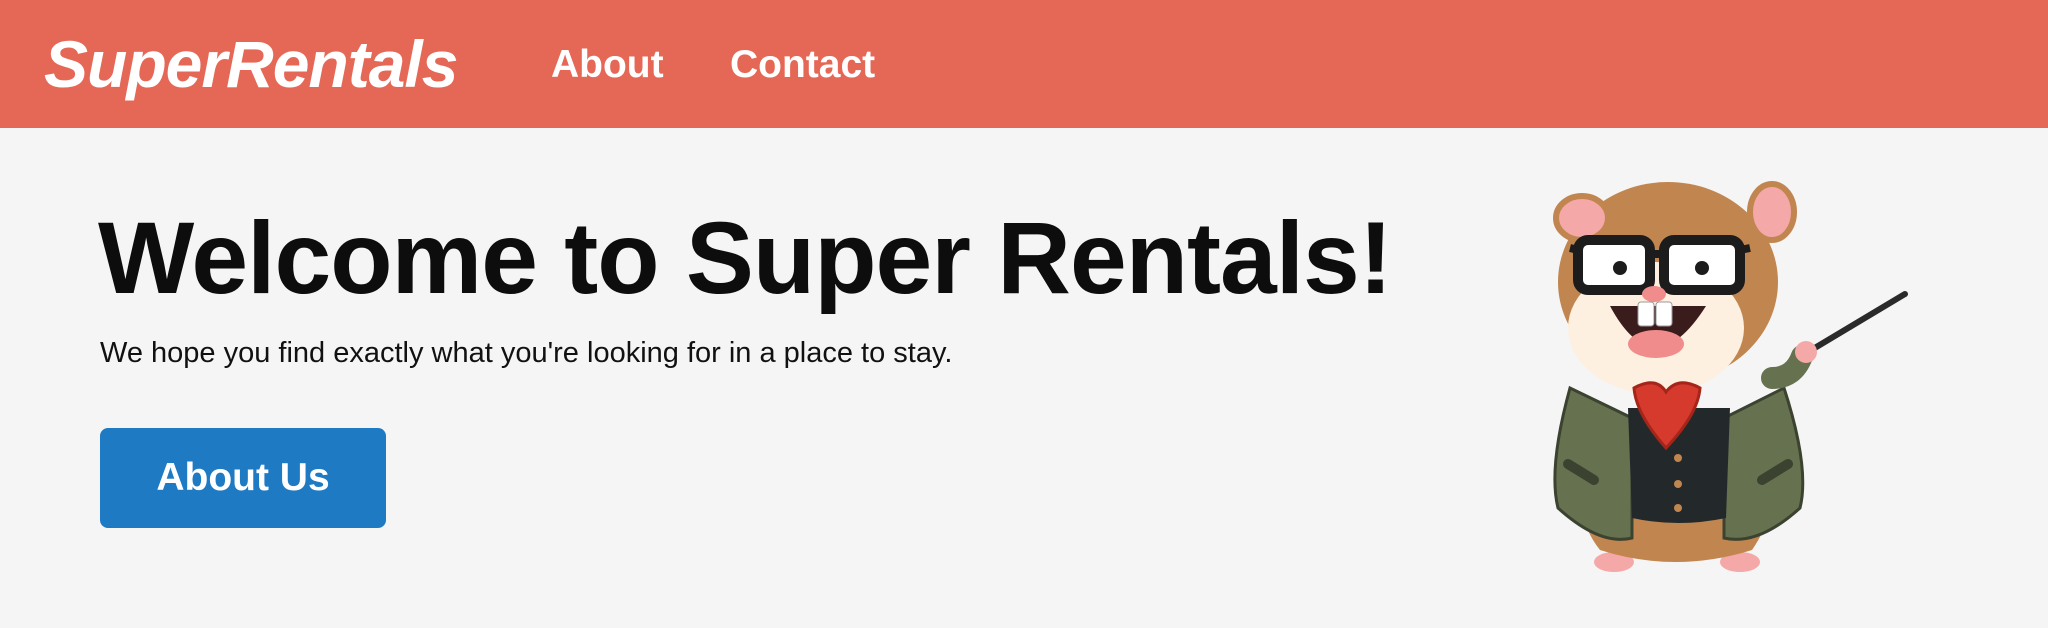  I want to click on about-us-button: About Us, so click(243, 478).